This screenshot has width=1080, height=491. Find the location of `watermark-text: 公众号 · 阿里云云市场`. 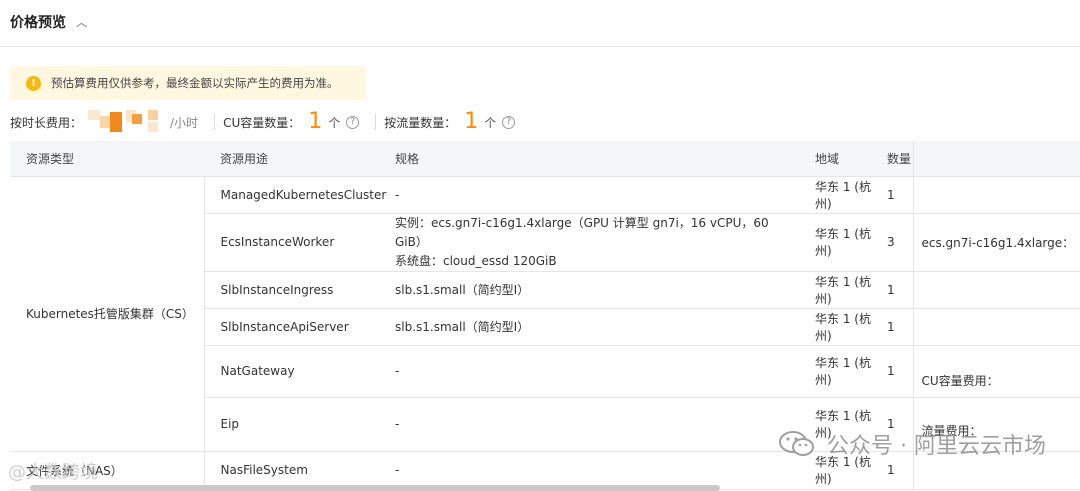

watermark-text: 公众号 · 阿里云云市场 is located at coordinates (936, 446).